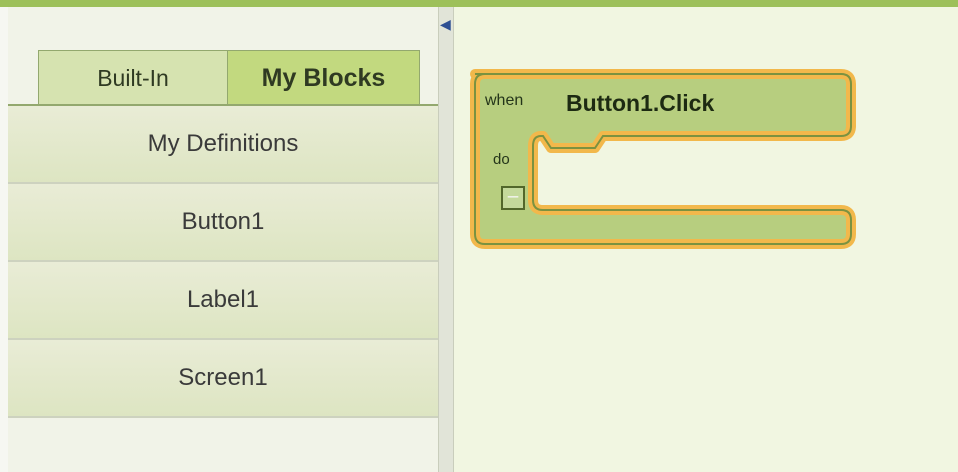 The height and width of the screenshot is (472, 958). Describe the element at coordinates (479, 3) in the screenshot. I see `top-accent-bar` at that location.